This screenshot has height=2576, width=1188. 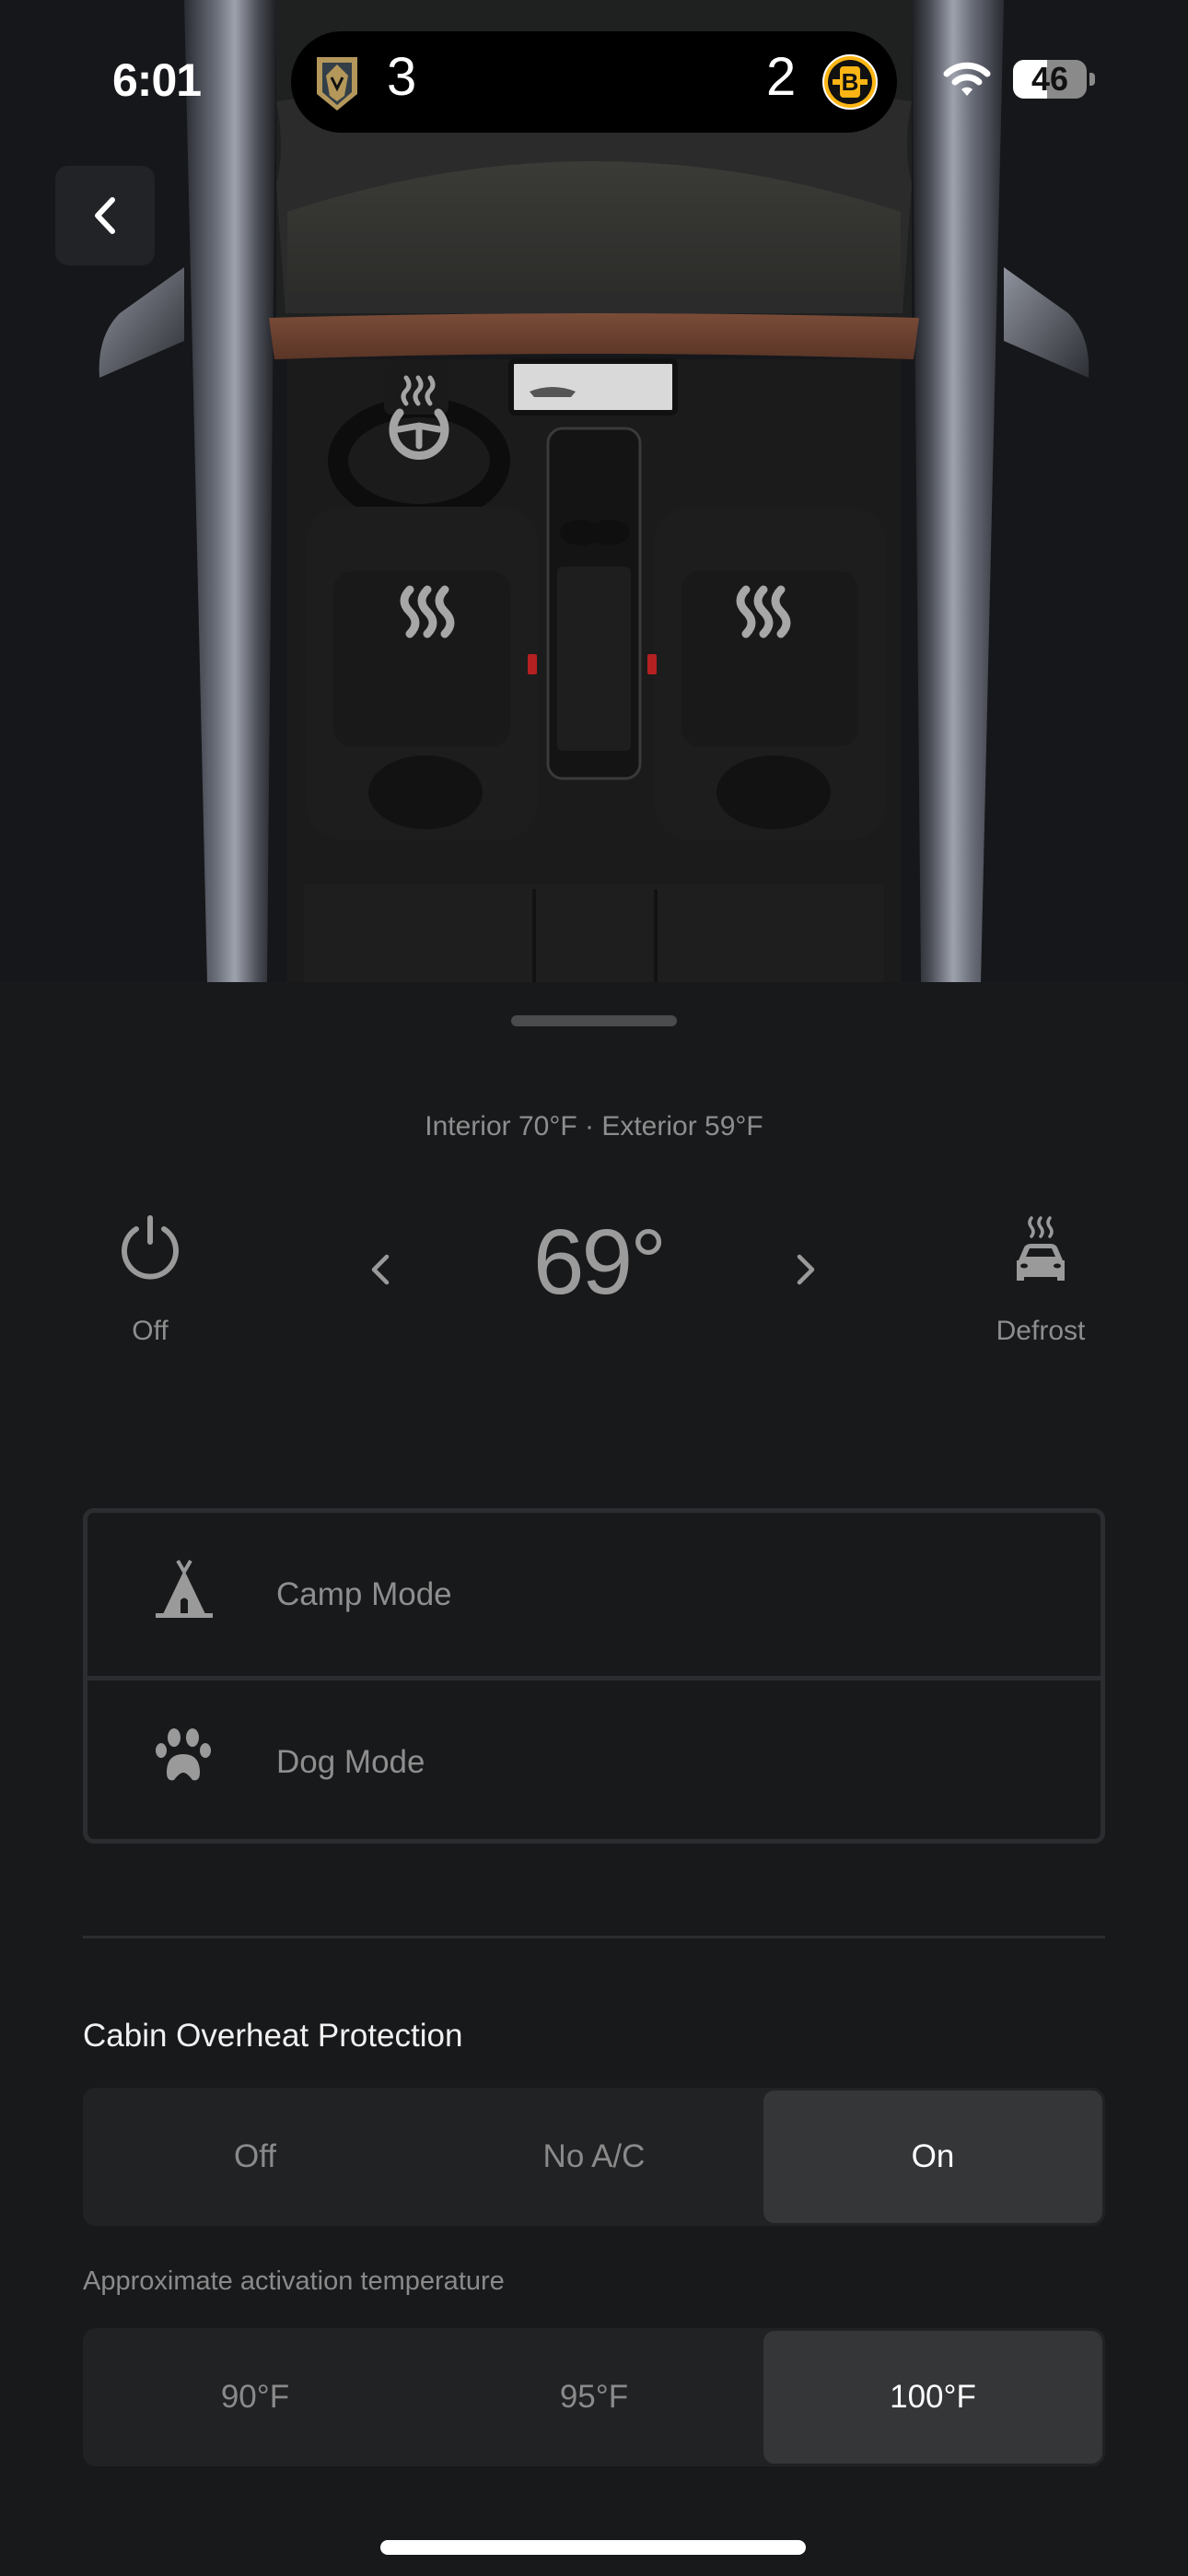 I want to click on decrease-temp-button, so click(x=380, y=1270).